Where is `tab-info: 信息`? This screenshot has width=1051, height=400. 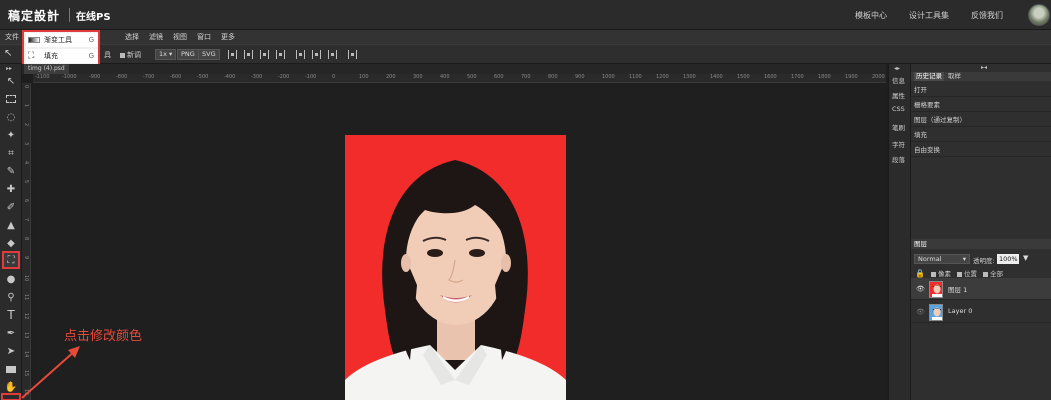 tab-info: 信息 is located at coordinates (898, 80).